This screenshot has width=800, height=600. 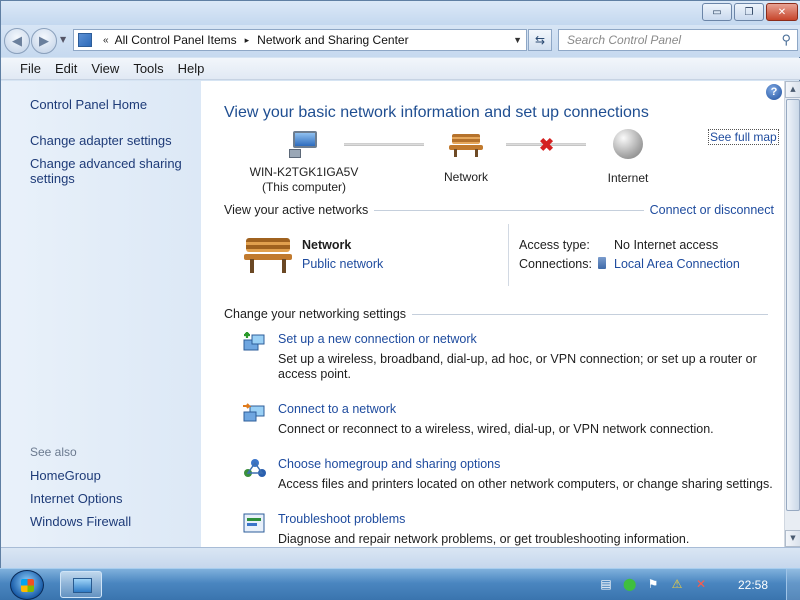 I want to click on tray-document-icon: ▤, so click(x=606, y=584).